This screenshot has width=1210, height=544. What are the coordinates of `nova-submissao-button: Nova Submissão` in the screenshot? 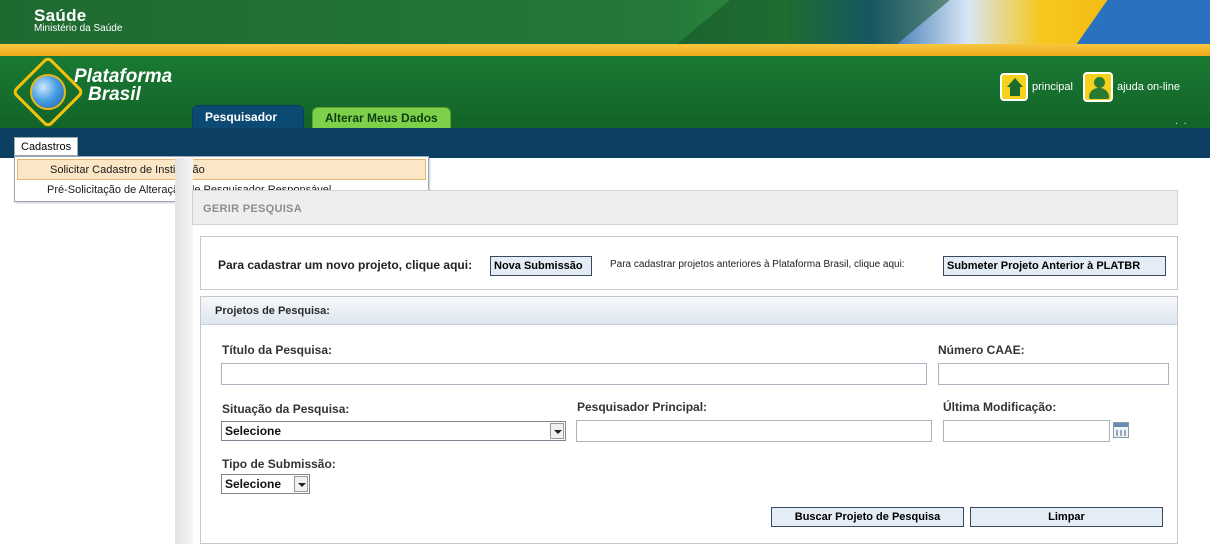 It's located at (541, 266).